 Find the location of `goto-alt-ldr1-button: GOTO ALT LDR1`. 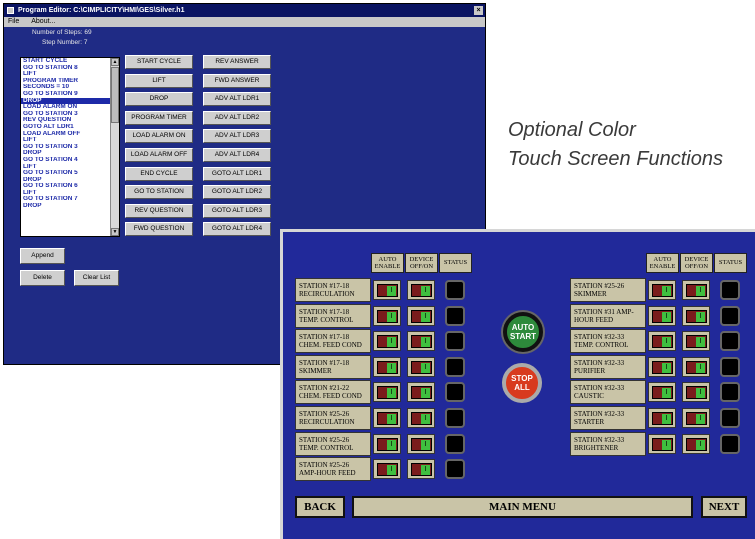

goto-alt-ldr1-button: GOTO ALT LDR1 is located at coordinates (237, 173).